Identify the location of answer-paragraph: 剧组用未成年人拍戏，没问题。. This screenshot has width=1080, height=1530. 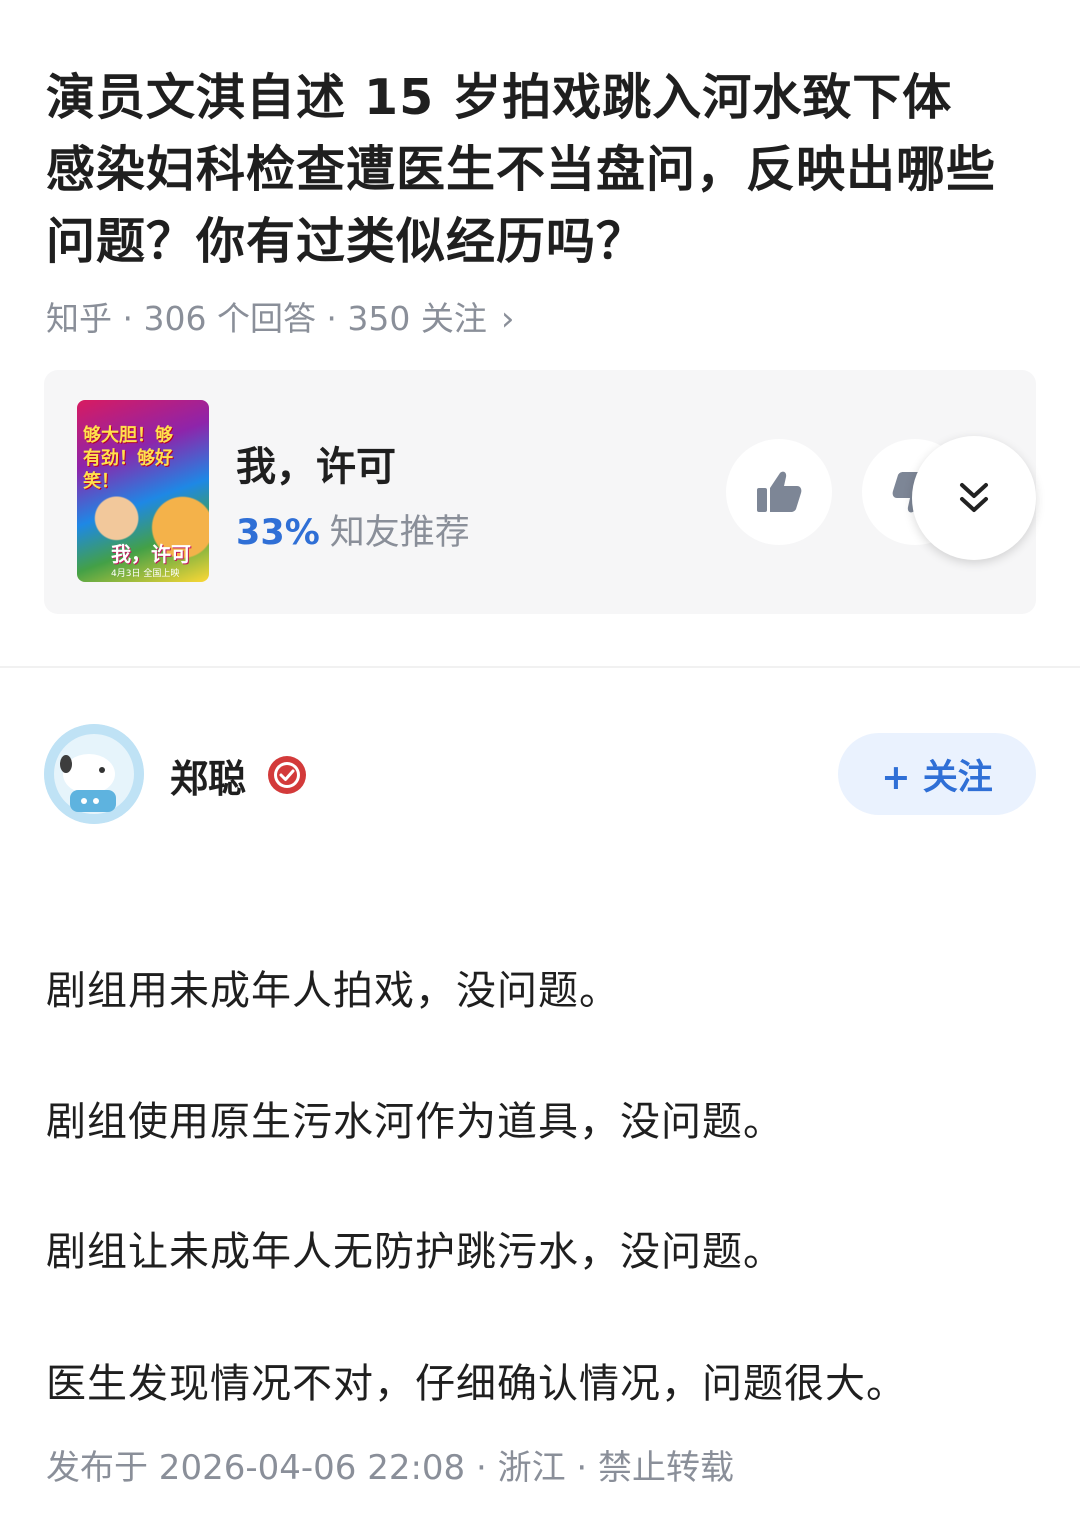
(333, 991).